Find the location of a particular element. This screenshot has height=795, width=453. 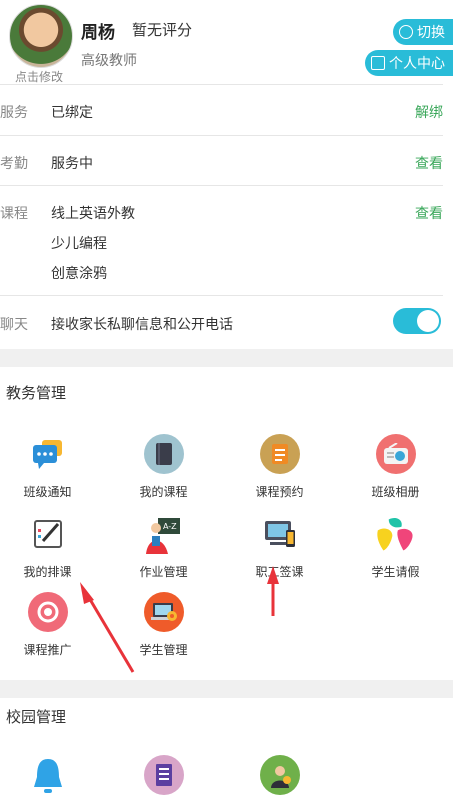

my-schedule-item: 我的排课 is located at coordinates (52, 547).